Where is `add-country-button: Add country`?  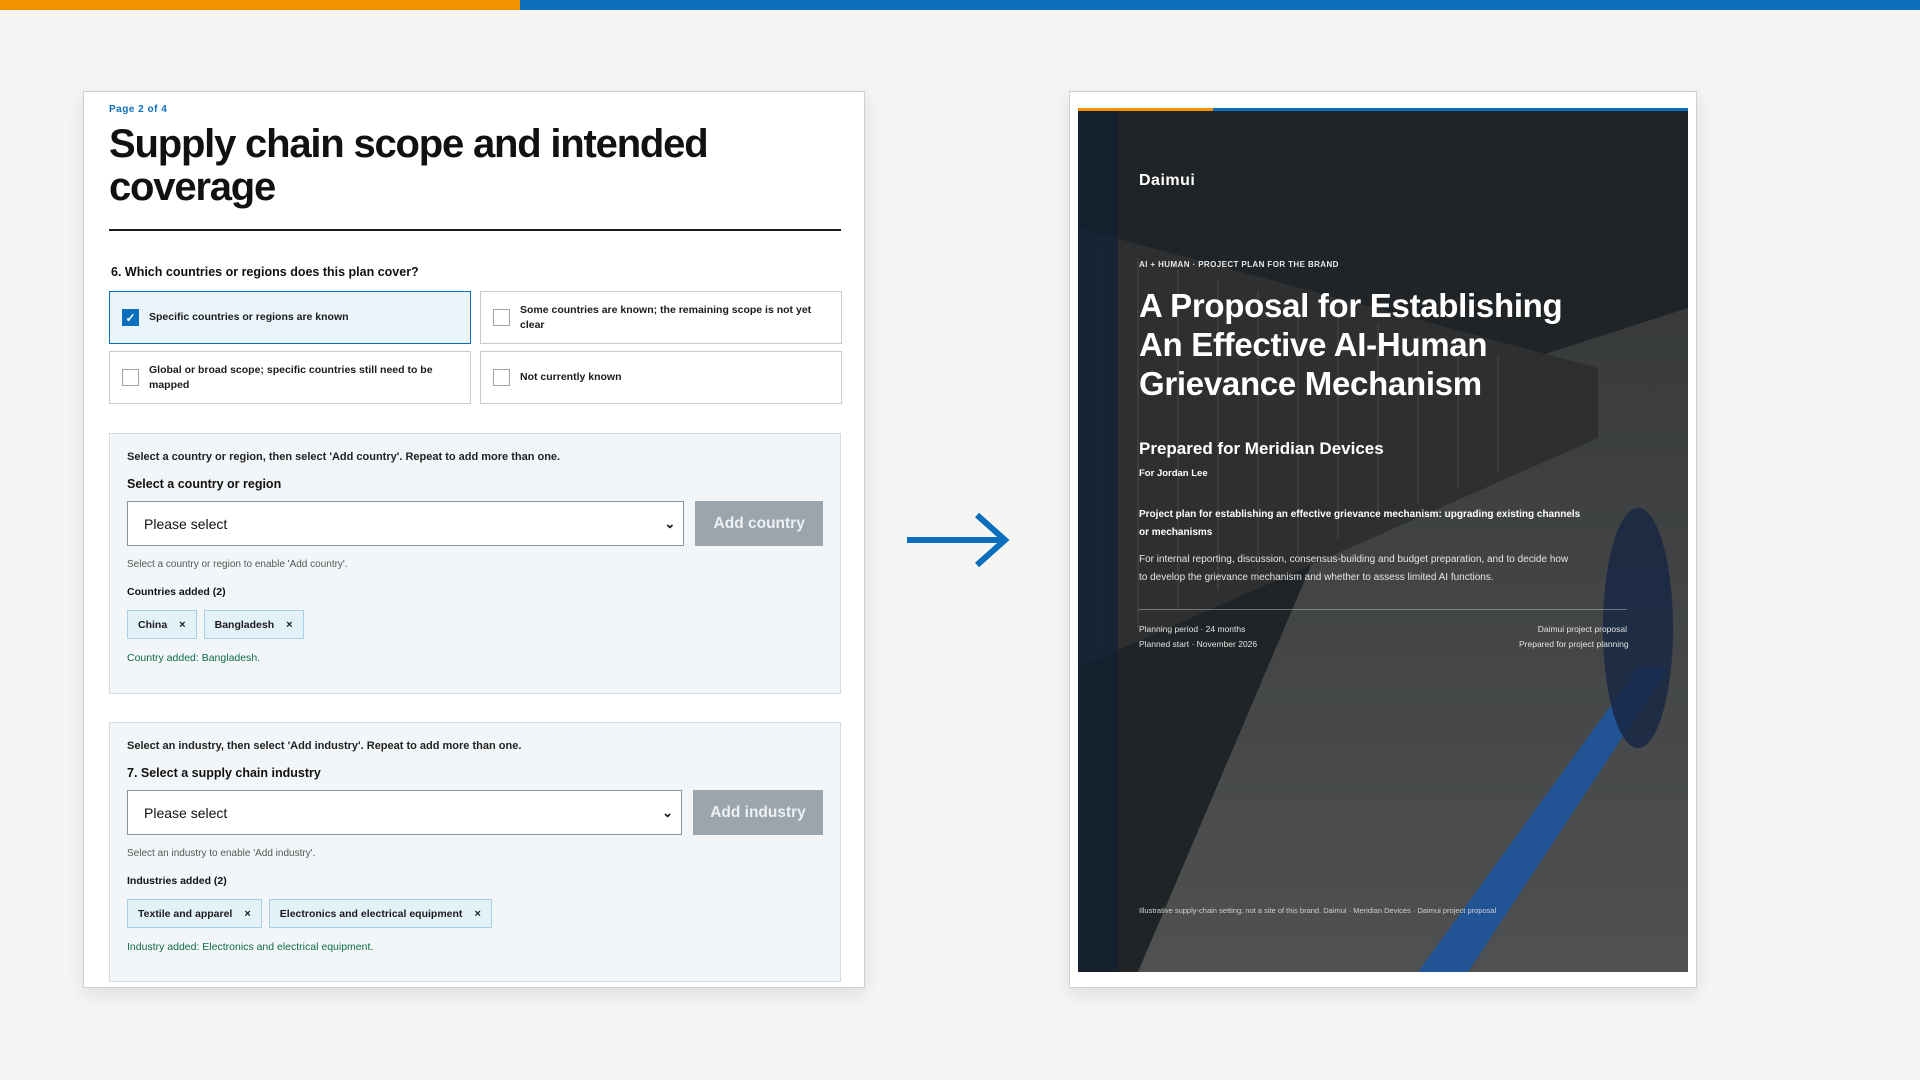
add-country-button: Add country is located at coordinates (759, 523).